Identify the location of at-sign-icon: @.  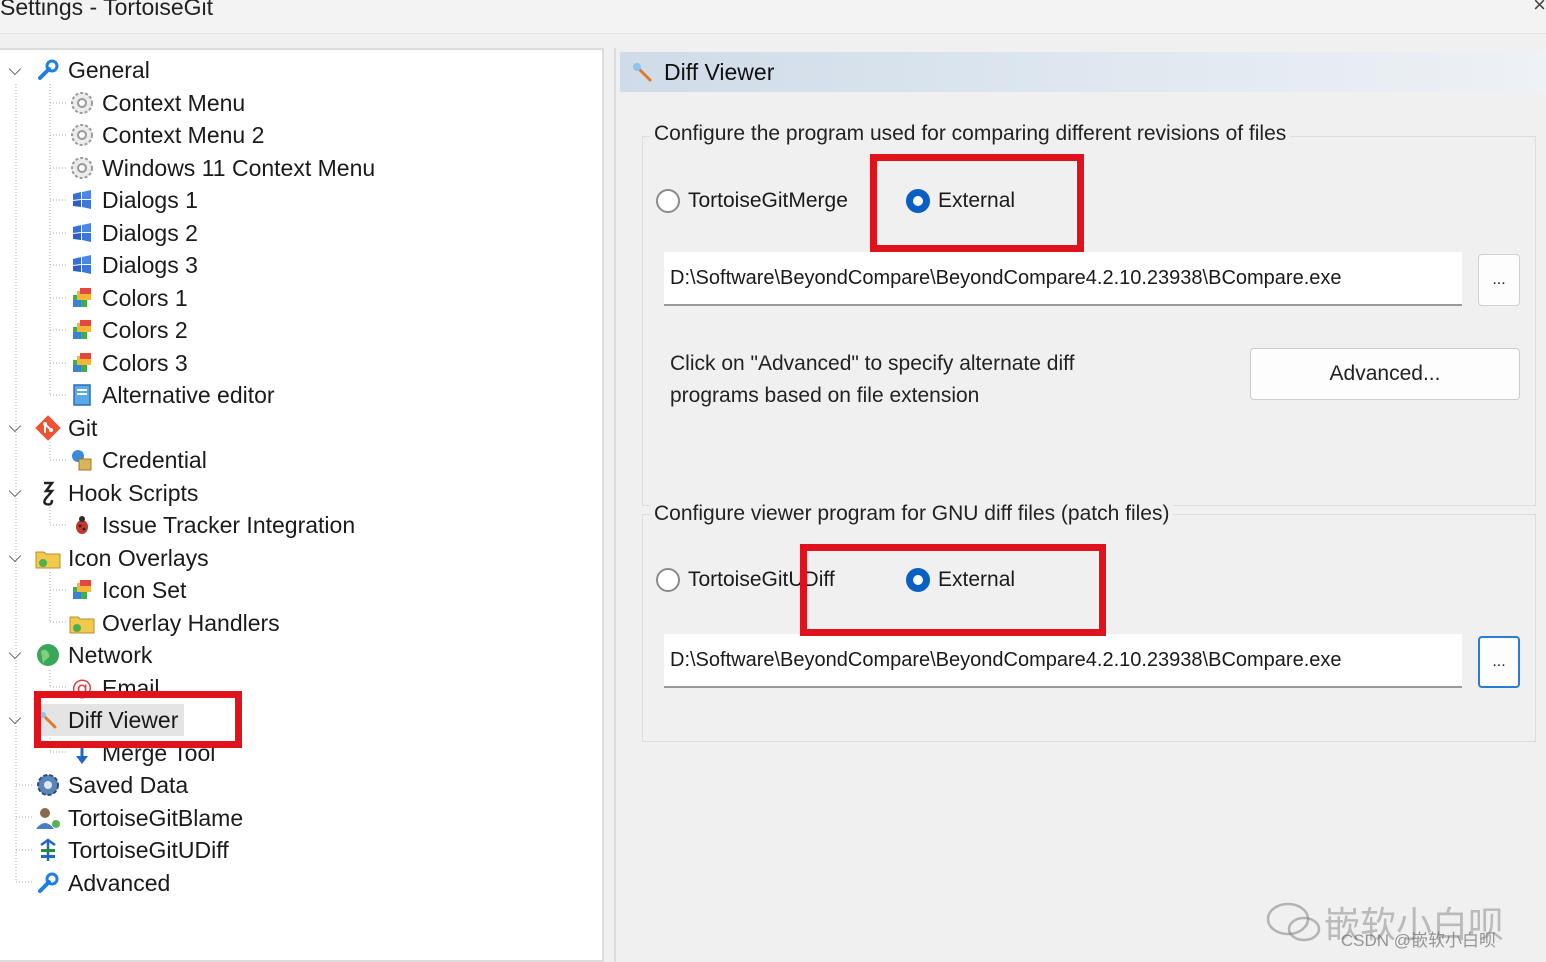
(82, 688).